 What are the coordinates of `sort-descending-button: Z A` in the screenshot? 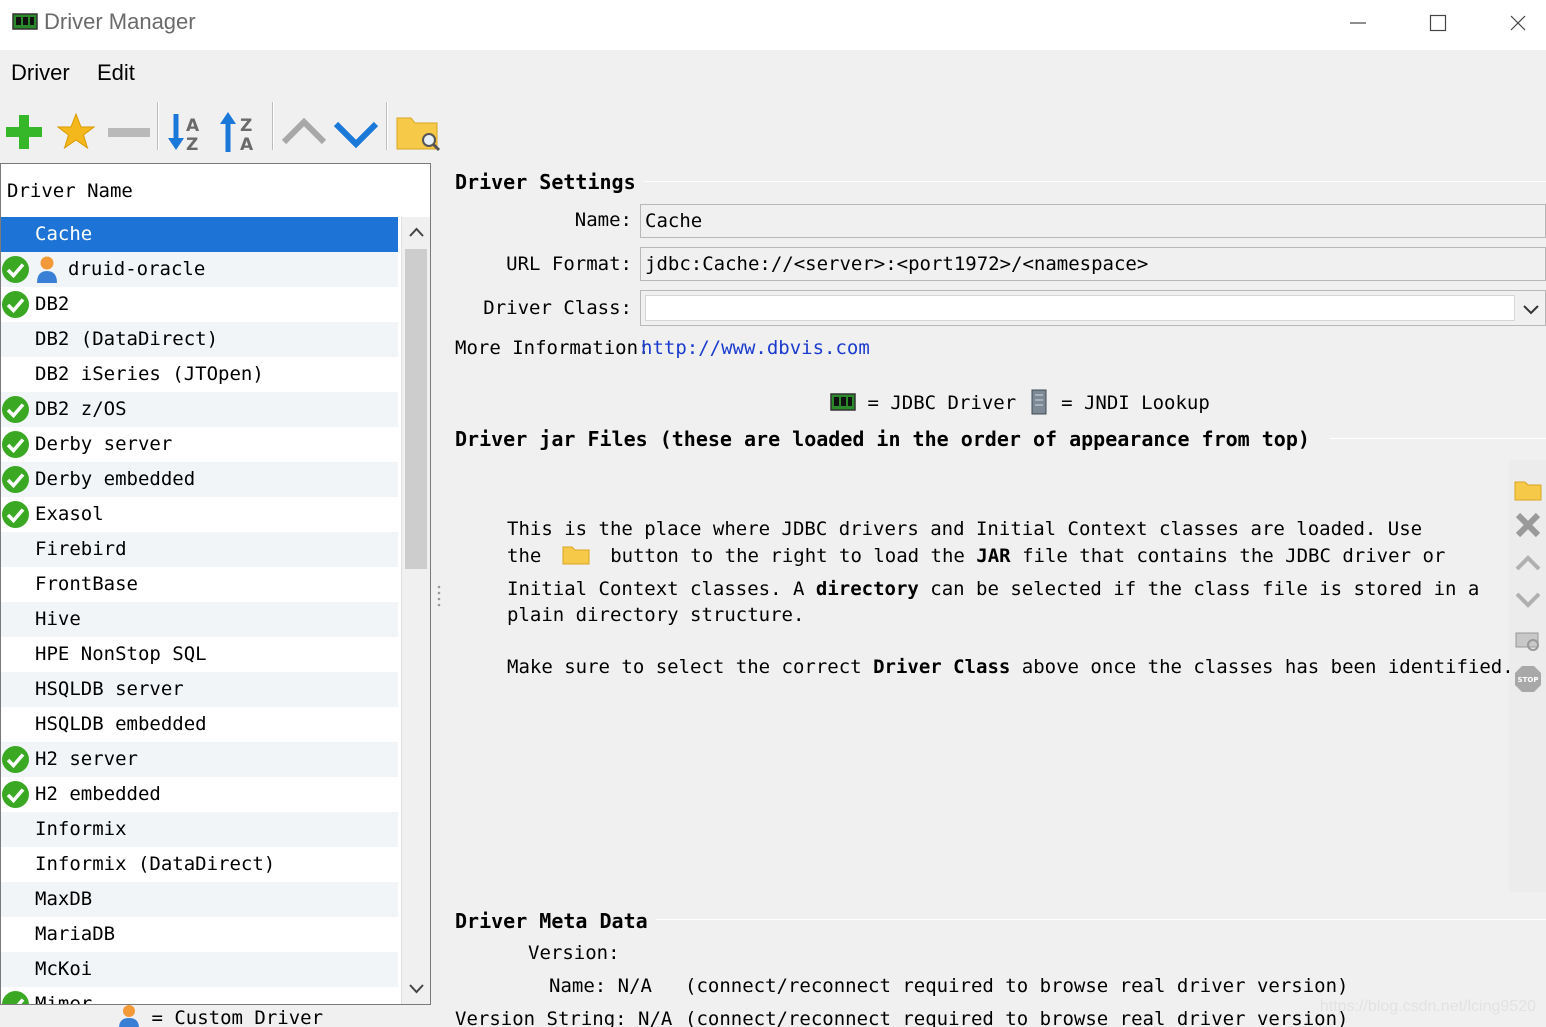 It's located at (242, 128).